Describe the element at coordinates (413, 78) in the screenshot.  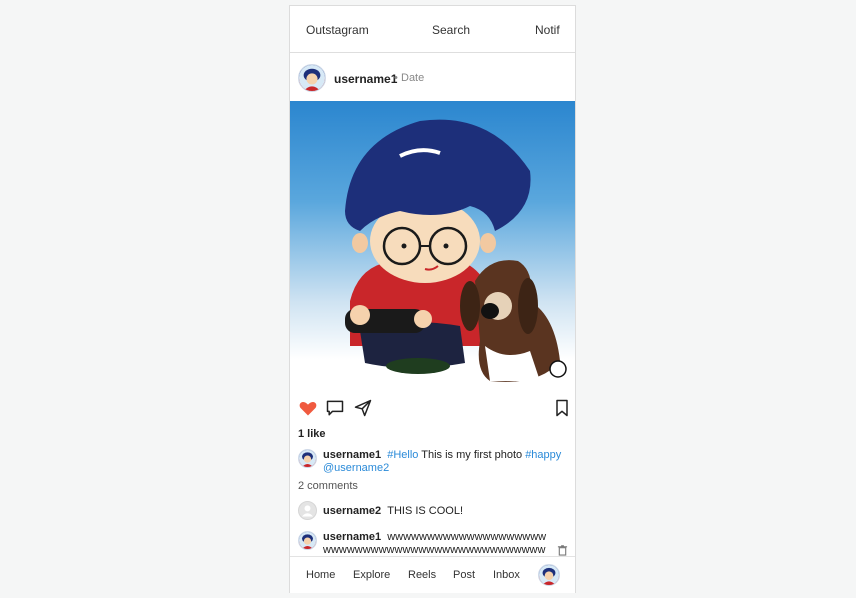
I see `post-date: Date` at that location.